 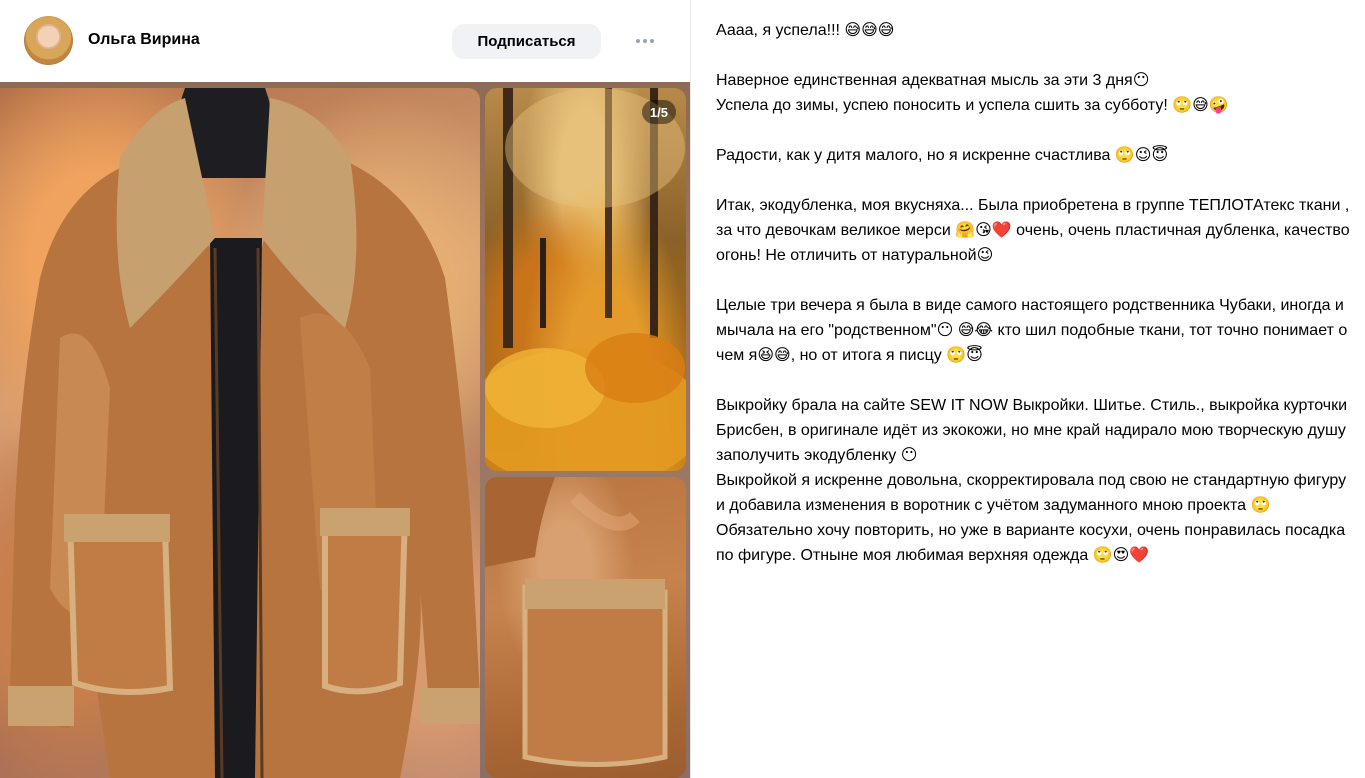 I want to click on autumn-leaves-image, so click(x=585, y=279).